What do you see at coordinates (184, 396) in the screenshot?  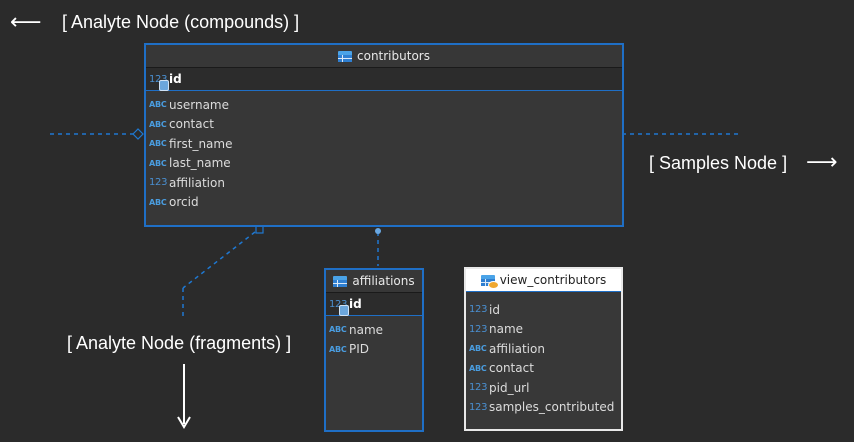 I see `arrow-down-icon` at bounding box center [184, 396].